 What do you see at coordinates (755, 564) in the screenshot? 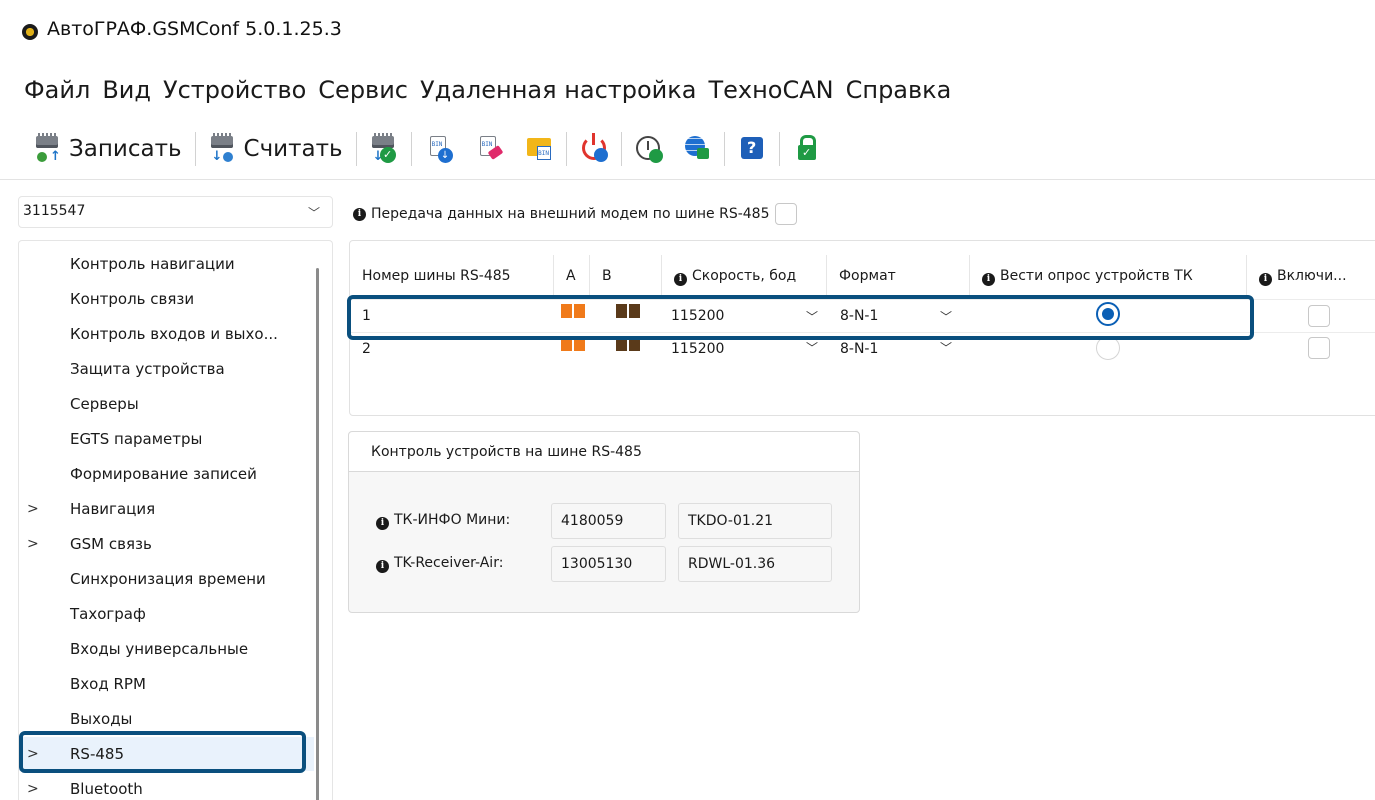
I see `device-firmware: RDWL-01.36` at bounding box center [755, 564].